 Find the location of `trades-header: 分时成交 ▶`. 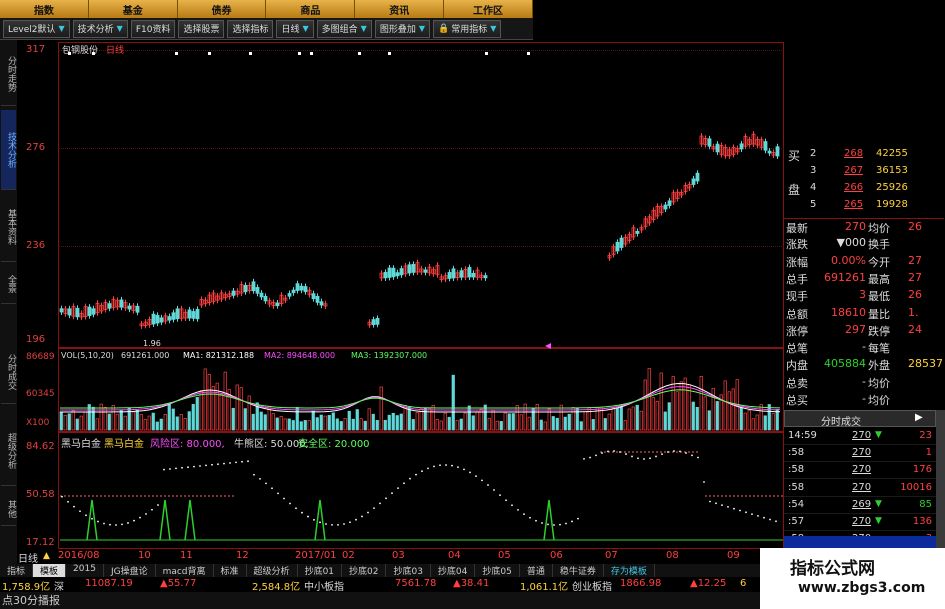

trades-header: 分时成交 ▶ is located at coordinates (860, 419).